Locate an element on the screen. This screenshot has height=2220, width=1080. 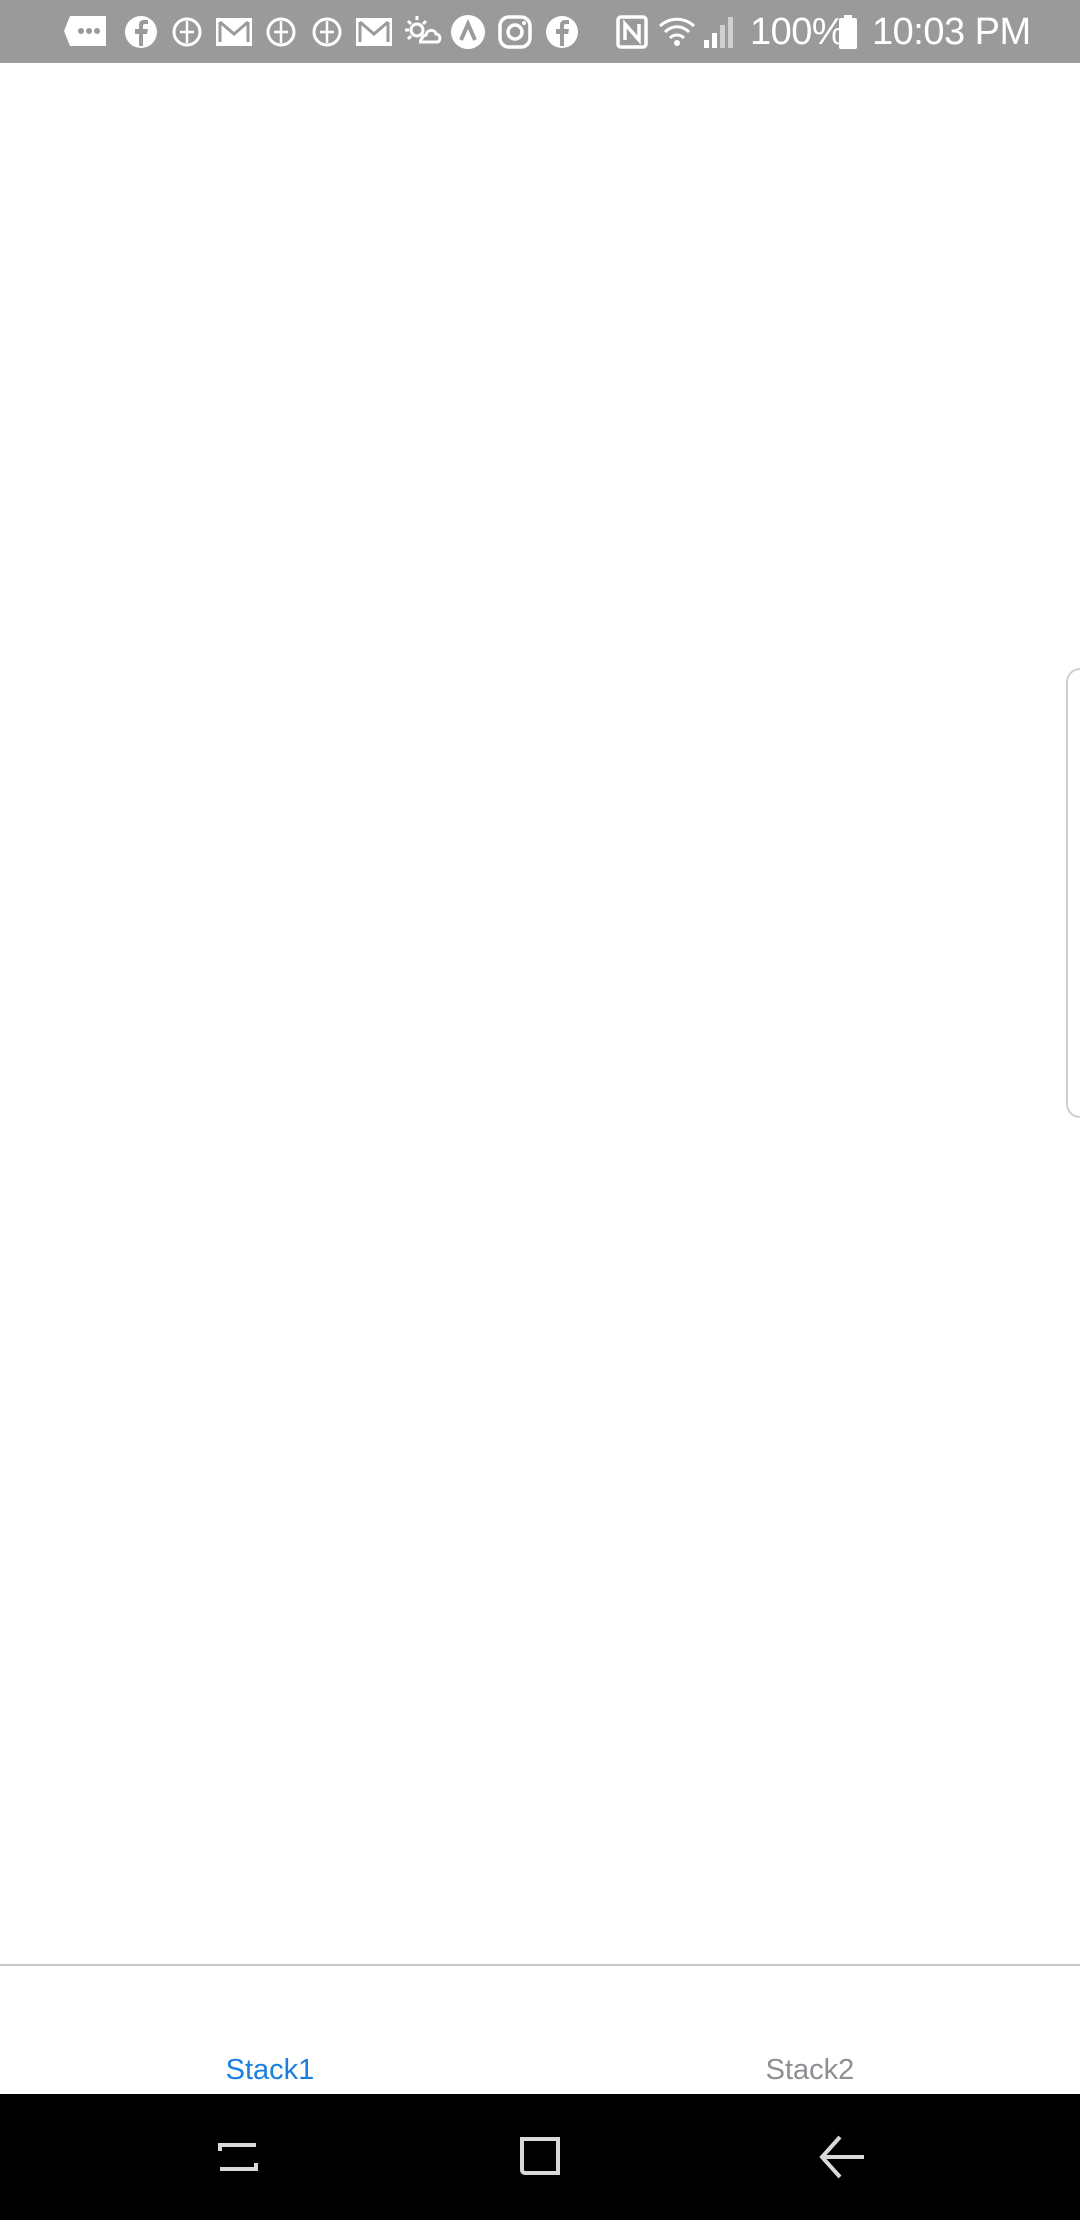
battery-icon is located at coordinates (848, 32).